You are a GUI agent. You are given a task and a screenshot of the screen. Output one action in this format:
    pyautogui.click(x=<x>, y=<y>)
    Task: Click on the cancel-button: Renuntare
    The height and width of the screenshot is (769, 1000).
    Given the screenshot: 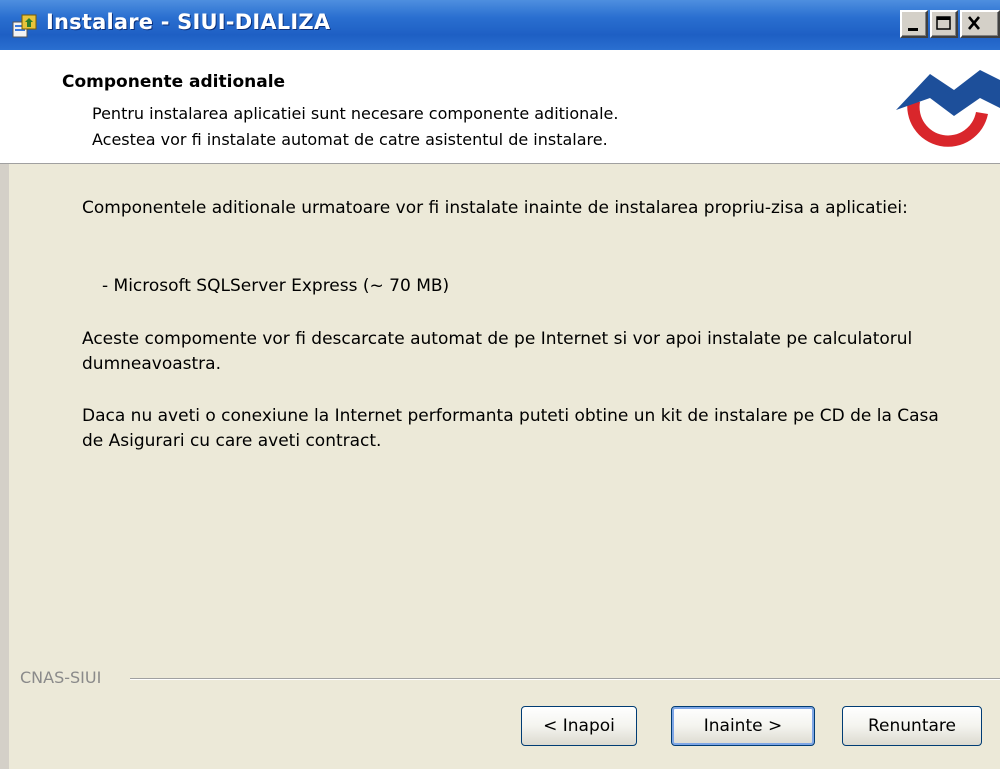 What is the action you would take?
    pyautogui.click(x=912, y=726)
    